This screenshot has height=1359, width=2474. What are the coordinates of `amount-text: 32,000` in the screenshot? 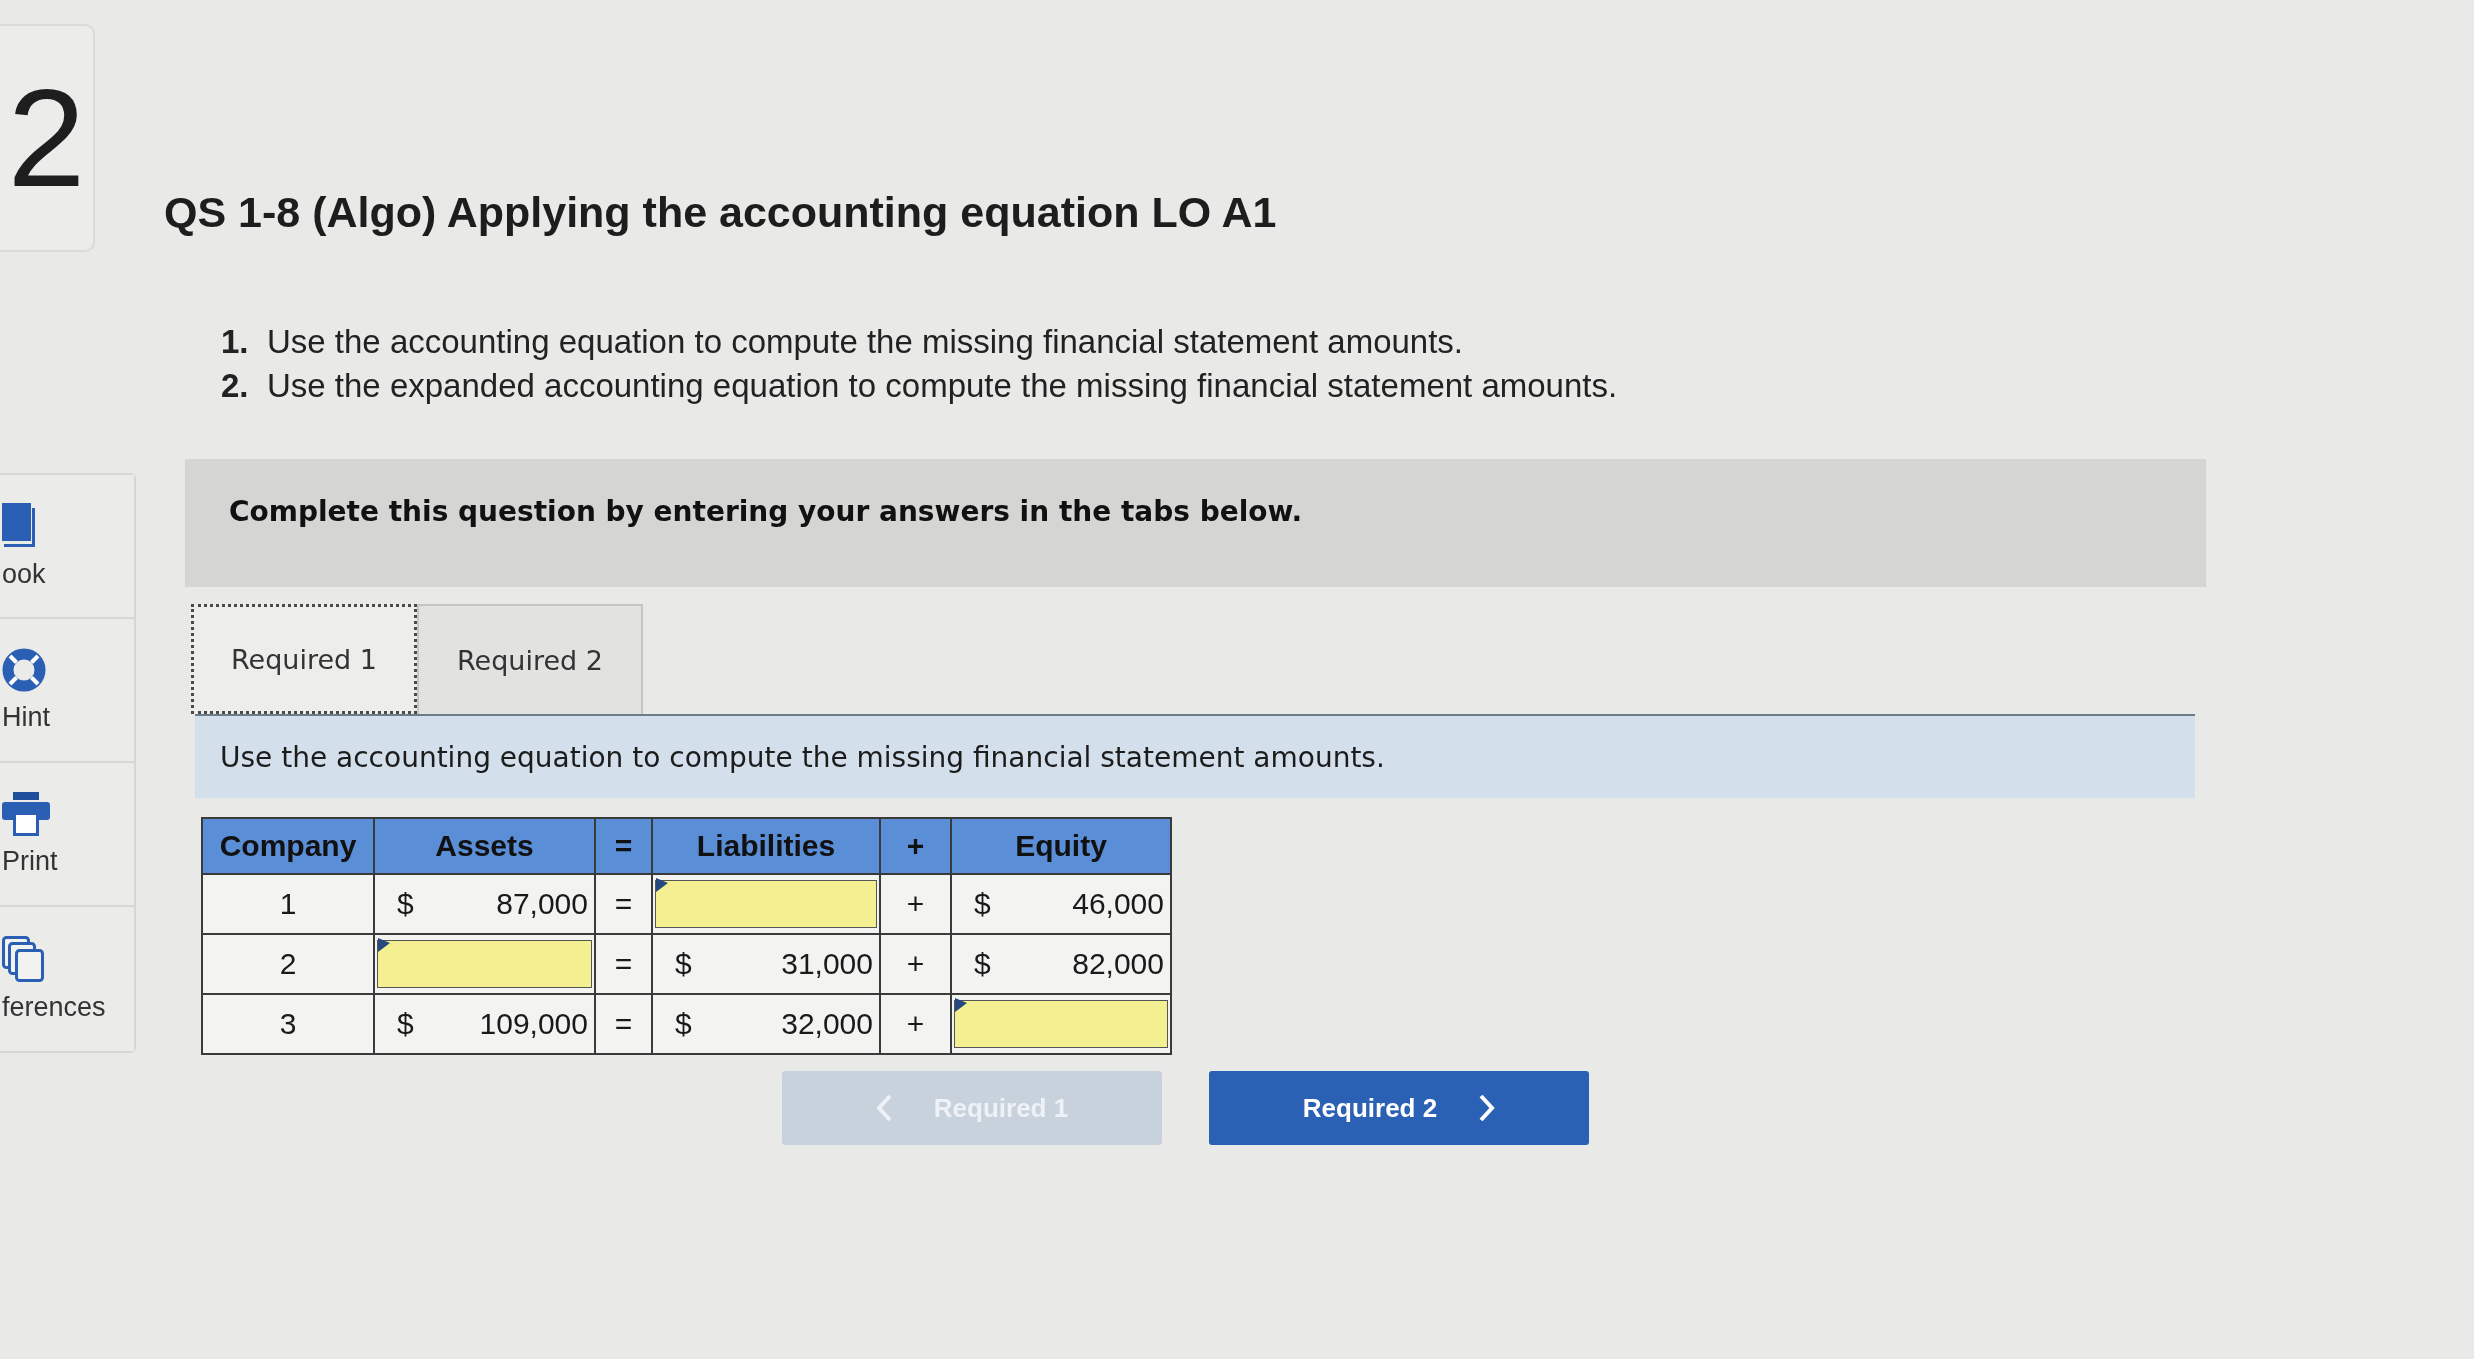 It's located at (827, 1024).